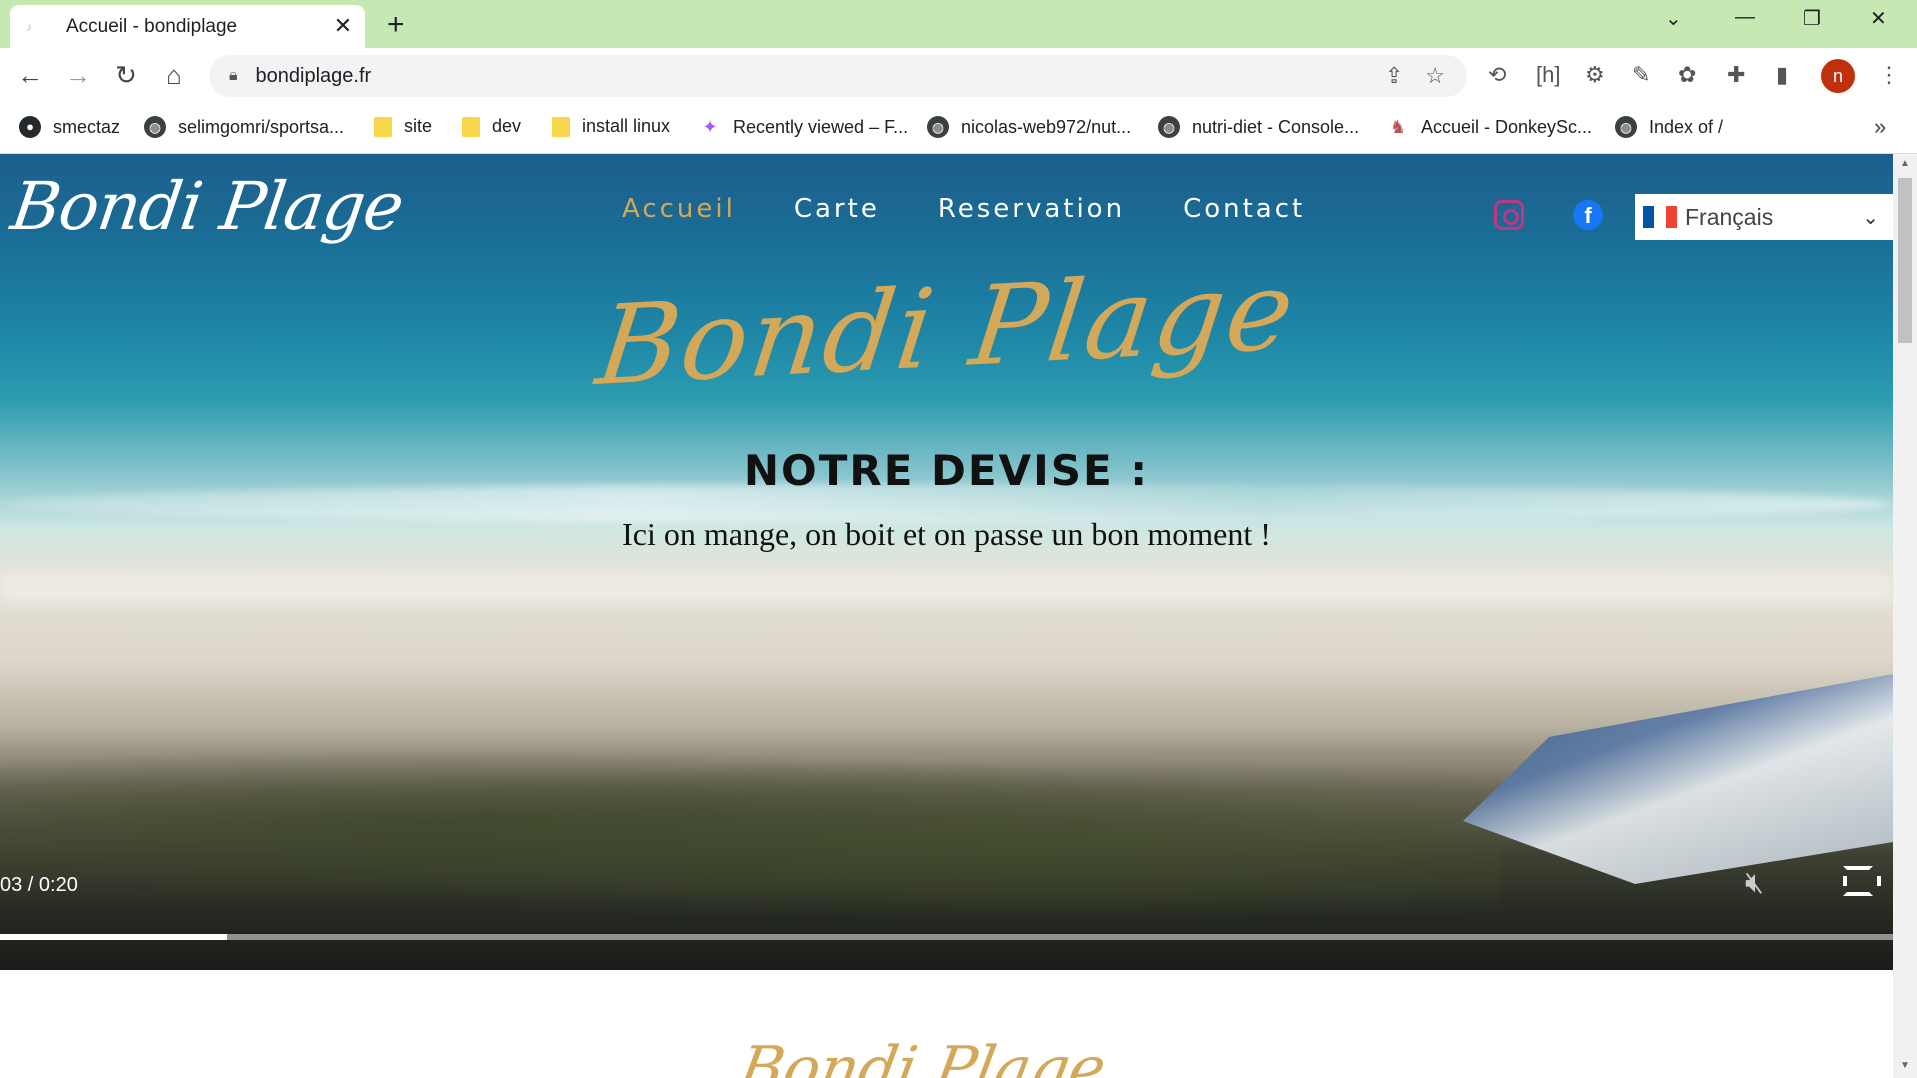 This screenshot has width=1917, height=1078. Describe the element at coordinates (152, 26) in the screenshot. I see `tab-title: Accueil - bondiplage` at that location.